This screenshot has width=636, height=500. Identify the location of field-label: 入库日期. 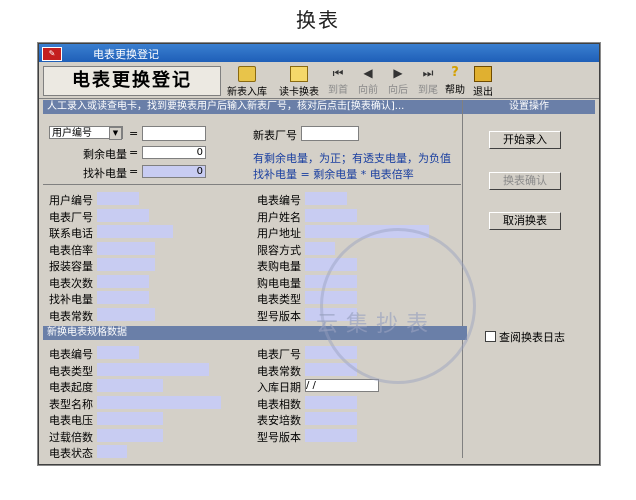
(279, 387).